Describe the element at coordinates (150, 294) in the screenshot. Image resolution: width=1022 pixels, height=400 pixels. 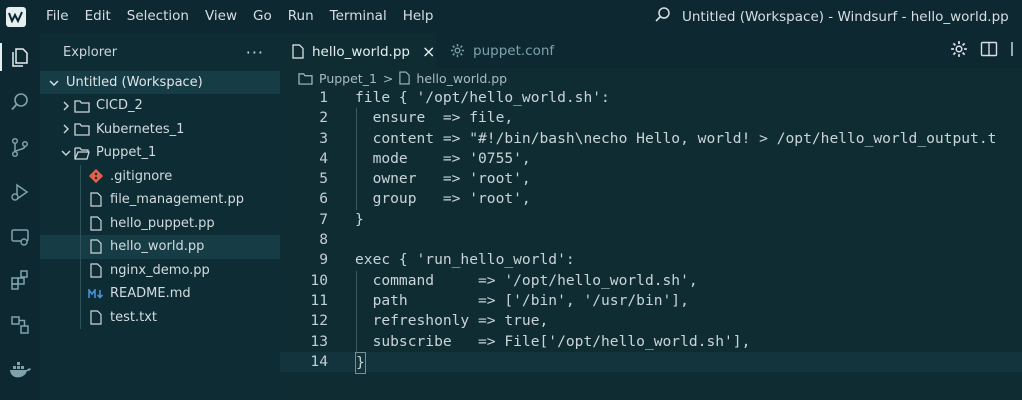
I see `tree-label: README.md` at that location.